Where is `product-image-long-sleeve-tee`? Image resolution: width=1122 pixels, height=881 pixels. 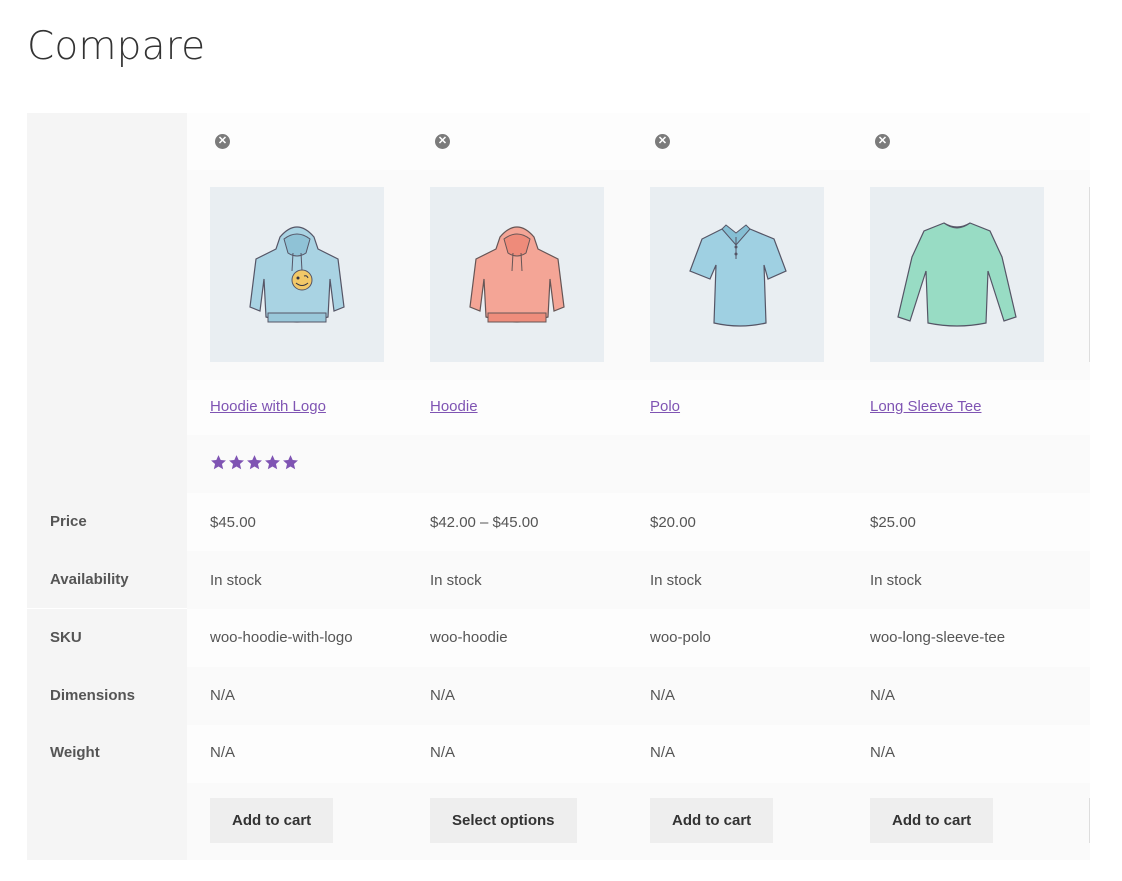 product-image-long-sleeve-tee is located at coordinates (957, 274).